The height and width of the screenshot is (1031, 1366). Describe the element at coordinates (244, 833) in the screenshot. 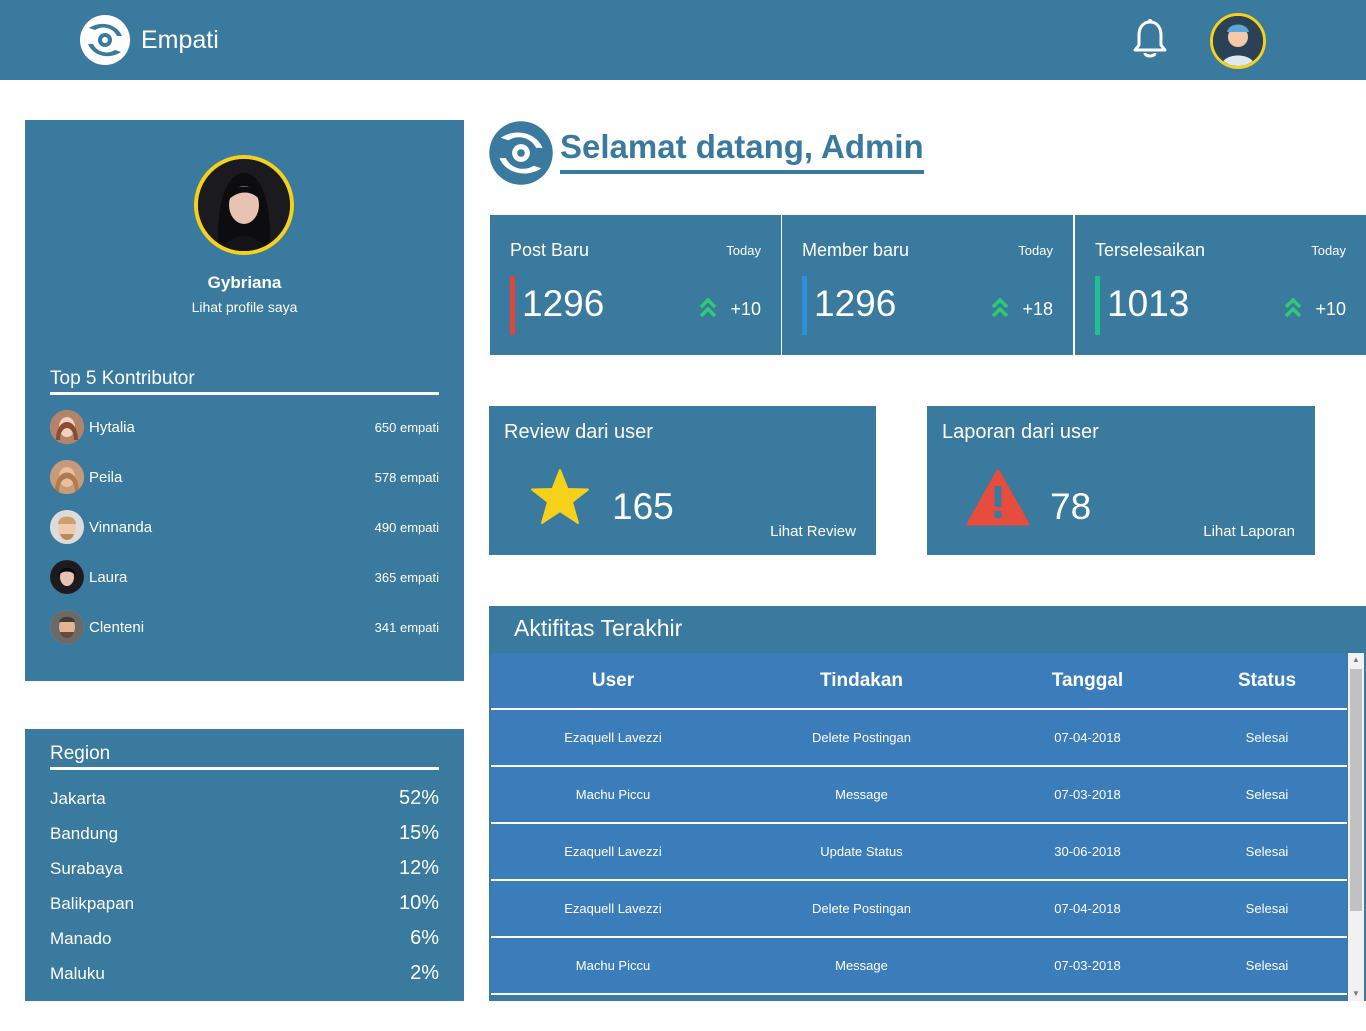

I see `region-row: Bandung 15%` at that location.